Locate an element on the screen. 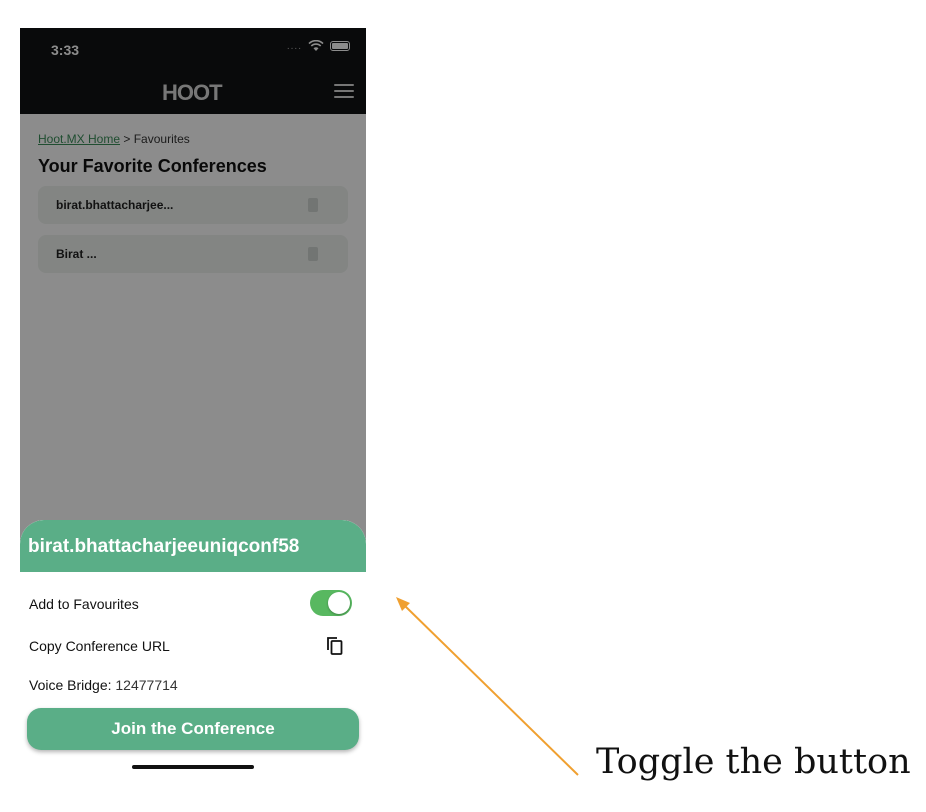  voice-bridge-label: Voice Bridge: is located at coordinates (70, 685).